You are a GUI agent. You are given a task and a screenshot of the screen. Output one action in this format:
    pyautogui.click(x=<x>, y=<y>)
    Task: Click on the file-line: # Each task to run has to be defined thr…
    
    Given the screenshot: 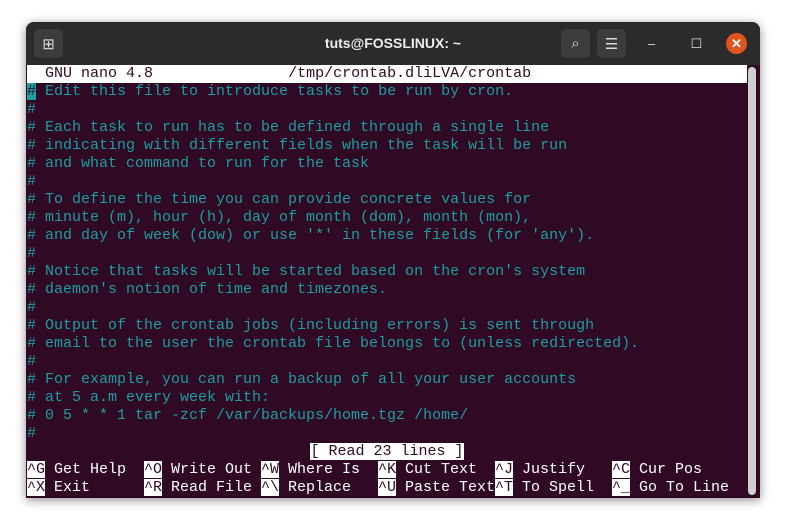 What is the action you would take?
    pyautogui.click(x=387, y=128)
    